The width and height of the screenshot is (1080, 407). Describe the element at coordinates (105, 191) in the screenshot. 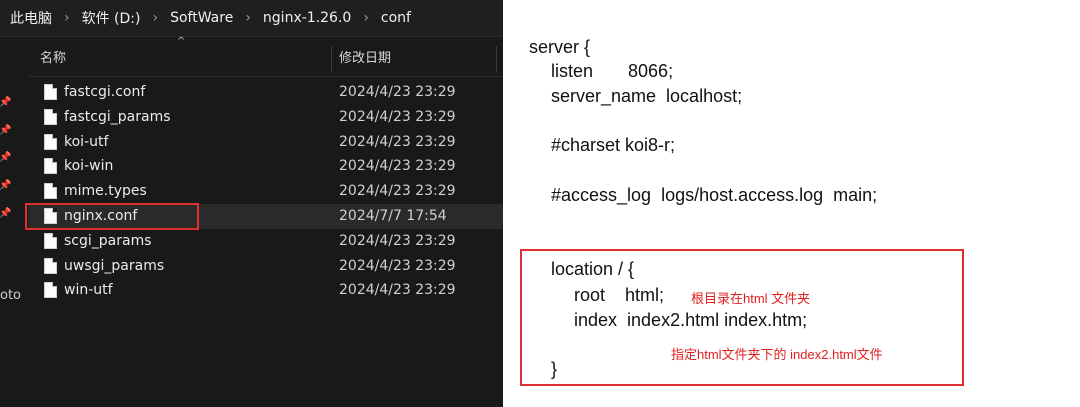

I see `file-name: mime.types` at that location.